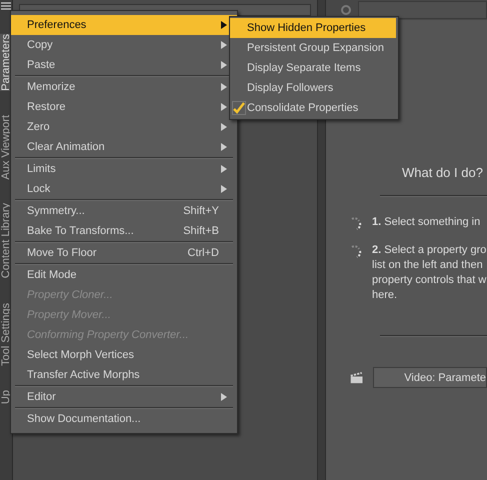  I want to click on menu-item: Lock, so click(124, 189).